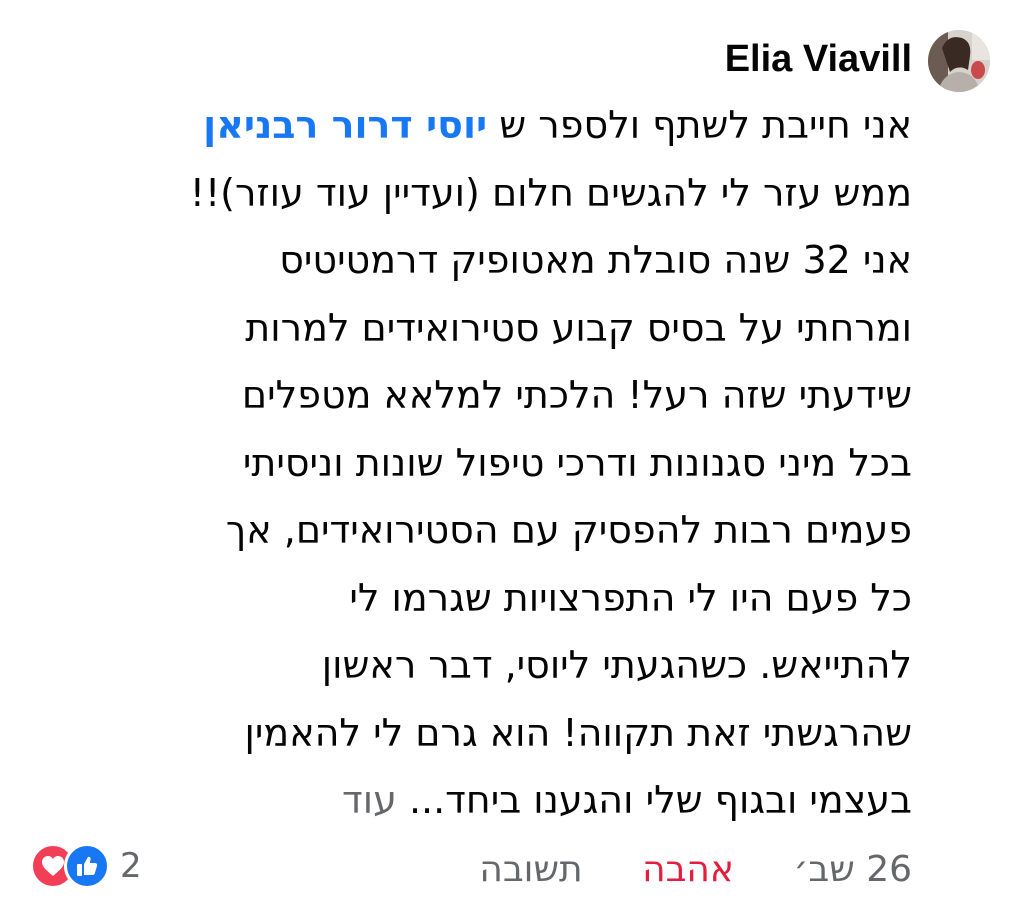  I want to click on comment-line: כל פעם היו לי התפרצויות שגרמו לי, so click(630, 597).